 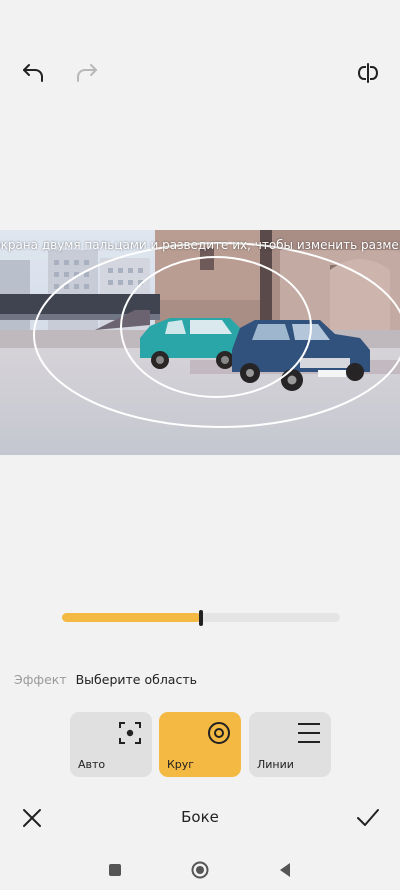 I want to click on system-navigation-bar, so click(x=200, y=870).